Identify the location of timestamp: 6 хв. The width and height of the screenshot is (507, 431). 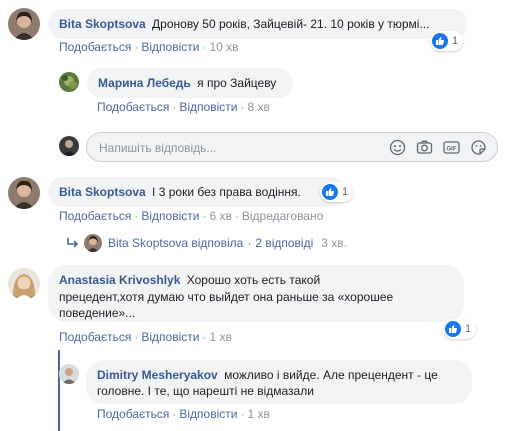
(220, 216).